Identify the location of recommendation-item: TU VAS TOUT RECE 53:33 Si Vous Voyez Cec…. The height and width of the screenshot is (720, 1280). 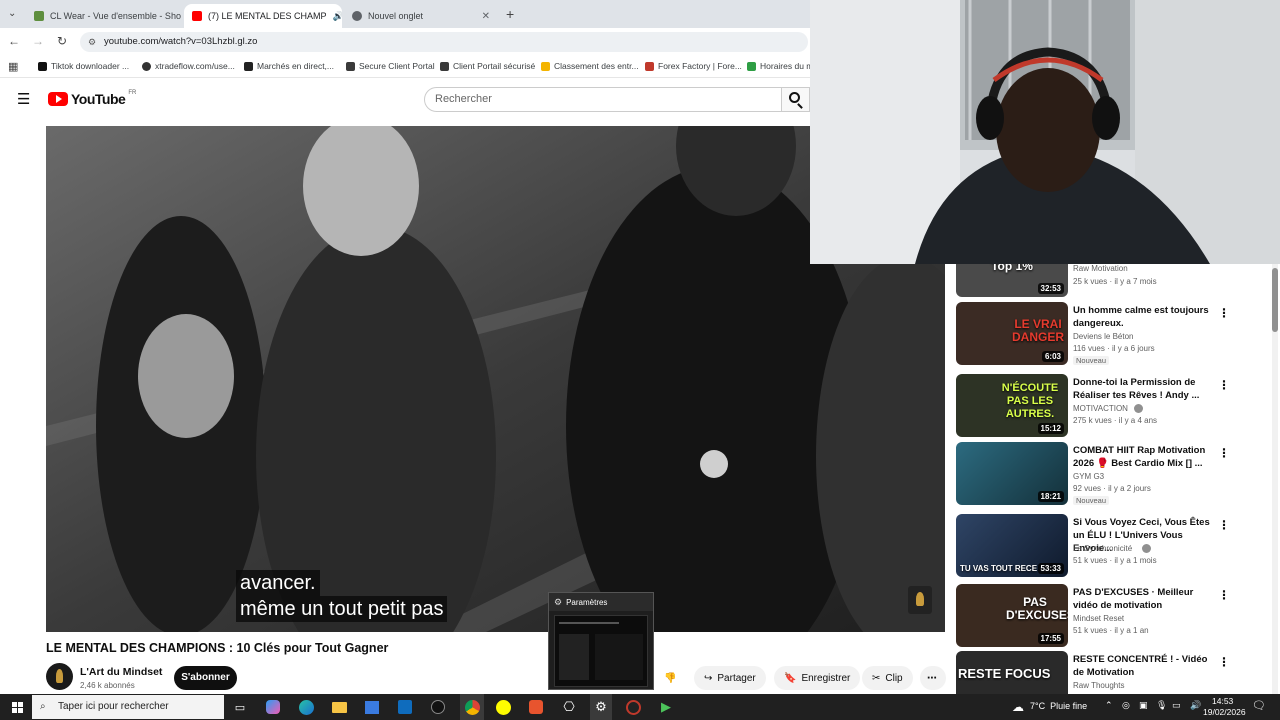
(1116, 546).